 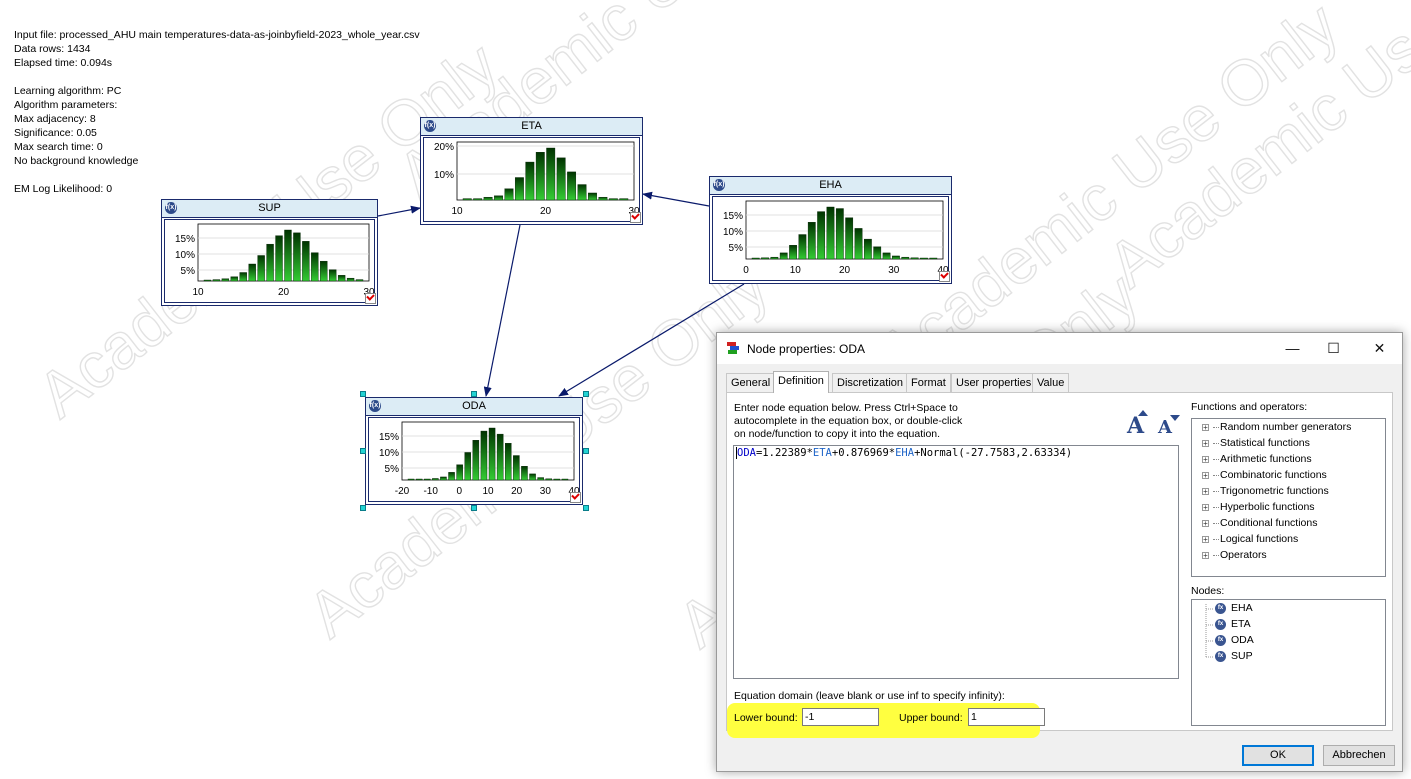 I want to click on fn-random-number-generators: + Random number generators, so click(x=1276, y=427).